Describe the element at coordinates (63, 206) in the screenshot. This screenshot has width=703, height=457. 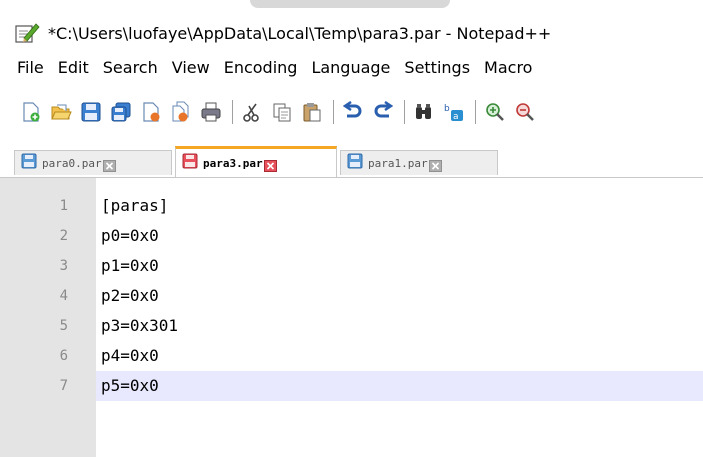
I see `line-number: 1` at that location.